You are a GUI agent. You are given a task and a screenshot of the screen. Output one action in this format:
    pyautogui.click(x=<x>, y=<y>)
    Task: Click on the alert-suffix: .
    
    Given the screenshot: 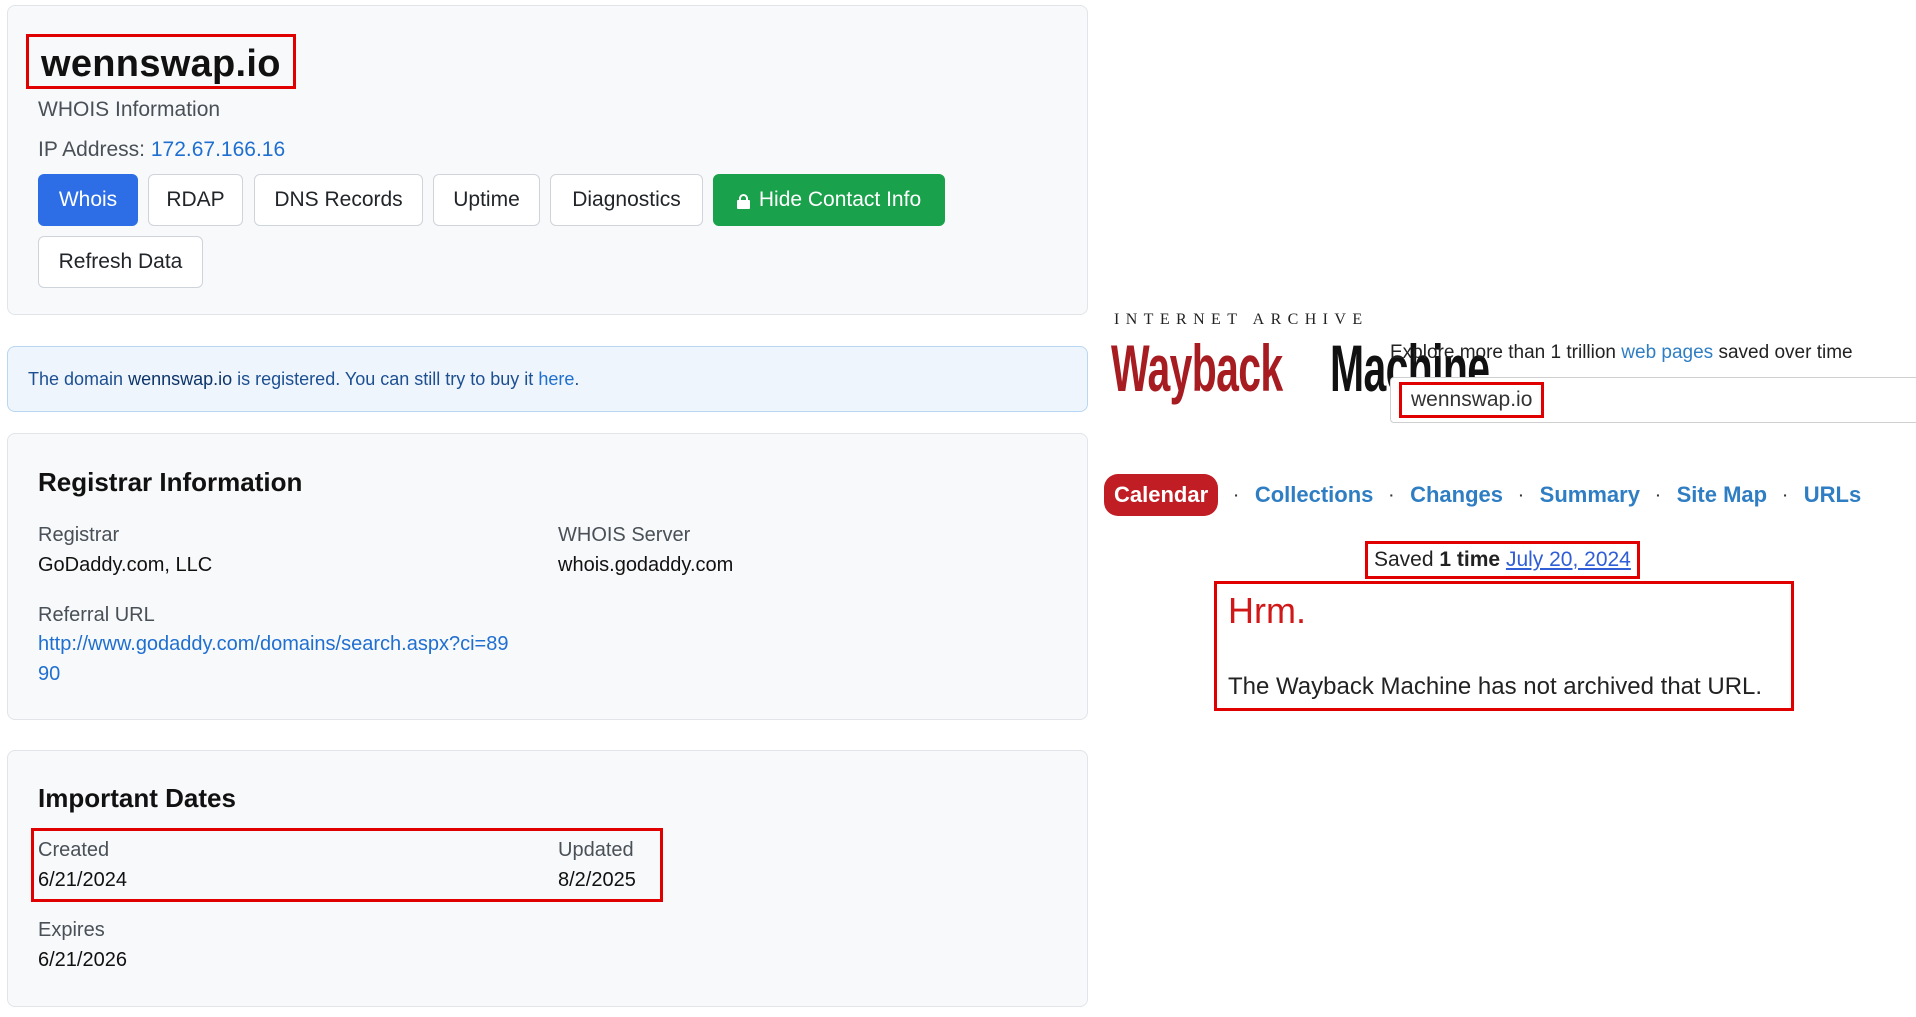 What is the action you would take?
    pyautogui.click(x=577, y=379)
    